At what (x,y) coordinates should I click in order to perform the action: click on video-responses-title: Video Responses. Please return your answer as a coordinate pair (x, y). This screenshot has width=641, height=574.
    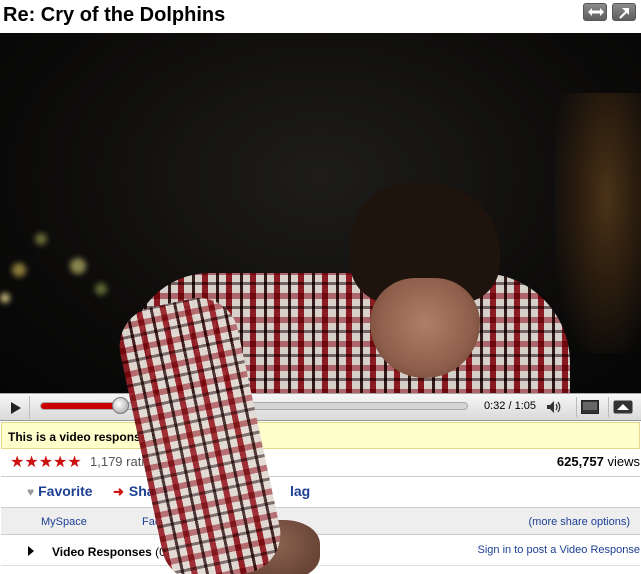
    Looking at the image, I should click on (102, 552).